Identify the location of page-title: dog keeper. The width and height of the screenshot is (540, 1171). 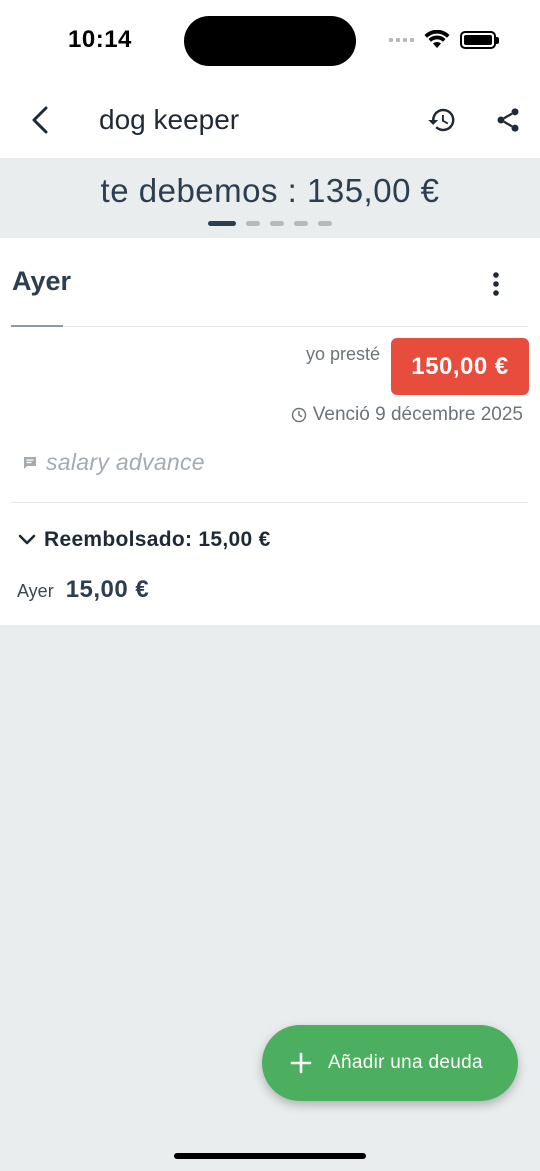
(169, 119).